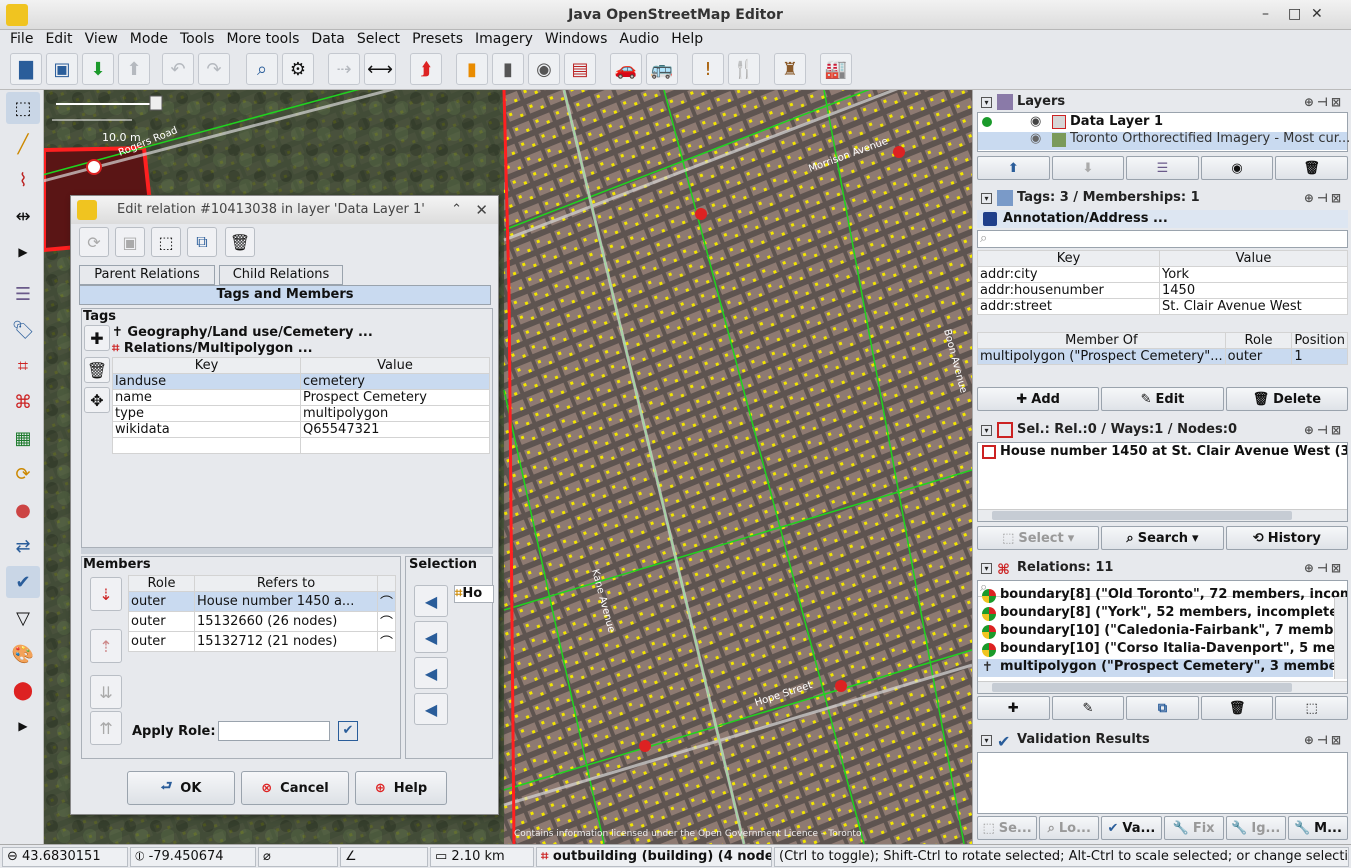 The height and width of the screenshot is (868, 1351). I want to click on download-icon: ⬇, so click(98, 69).